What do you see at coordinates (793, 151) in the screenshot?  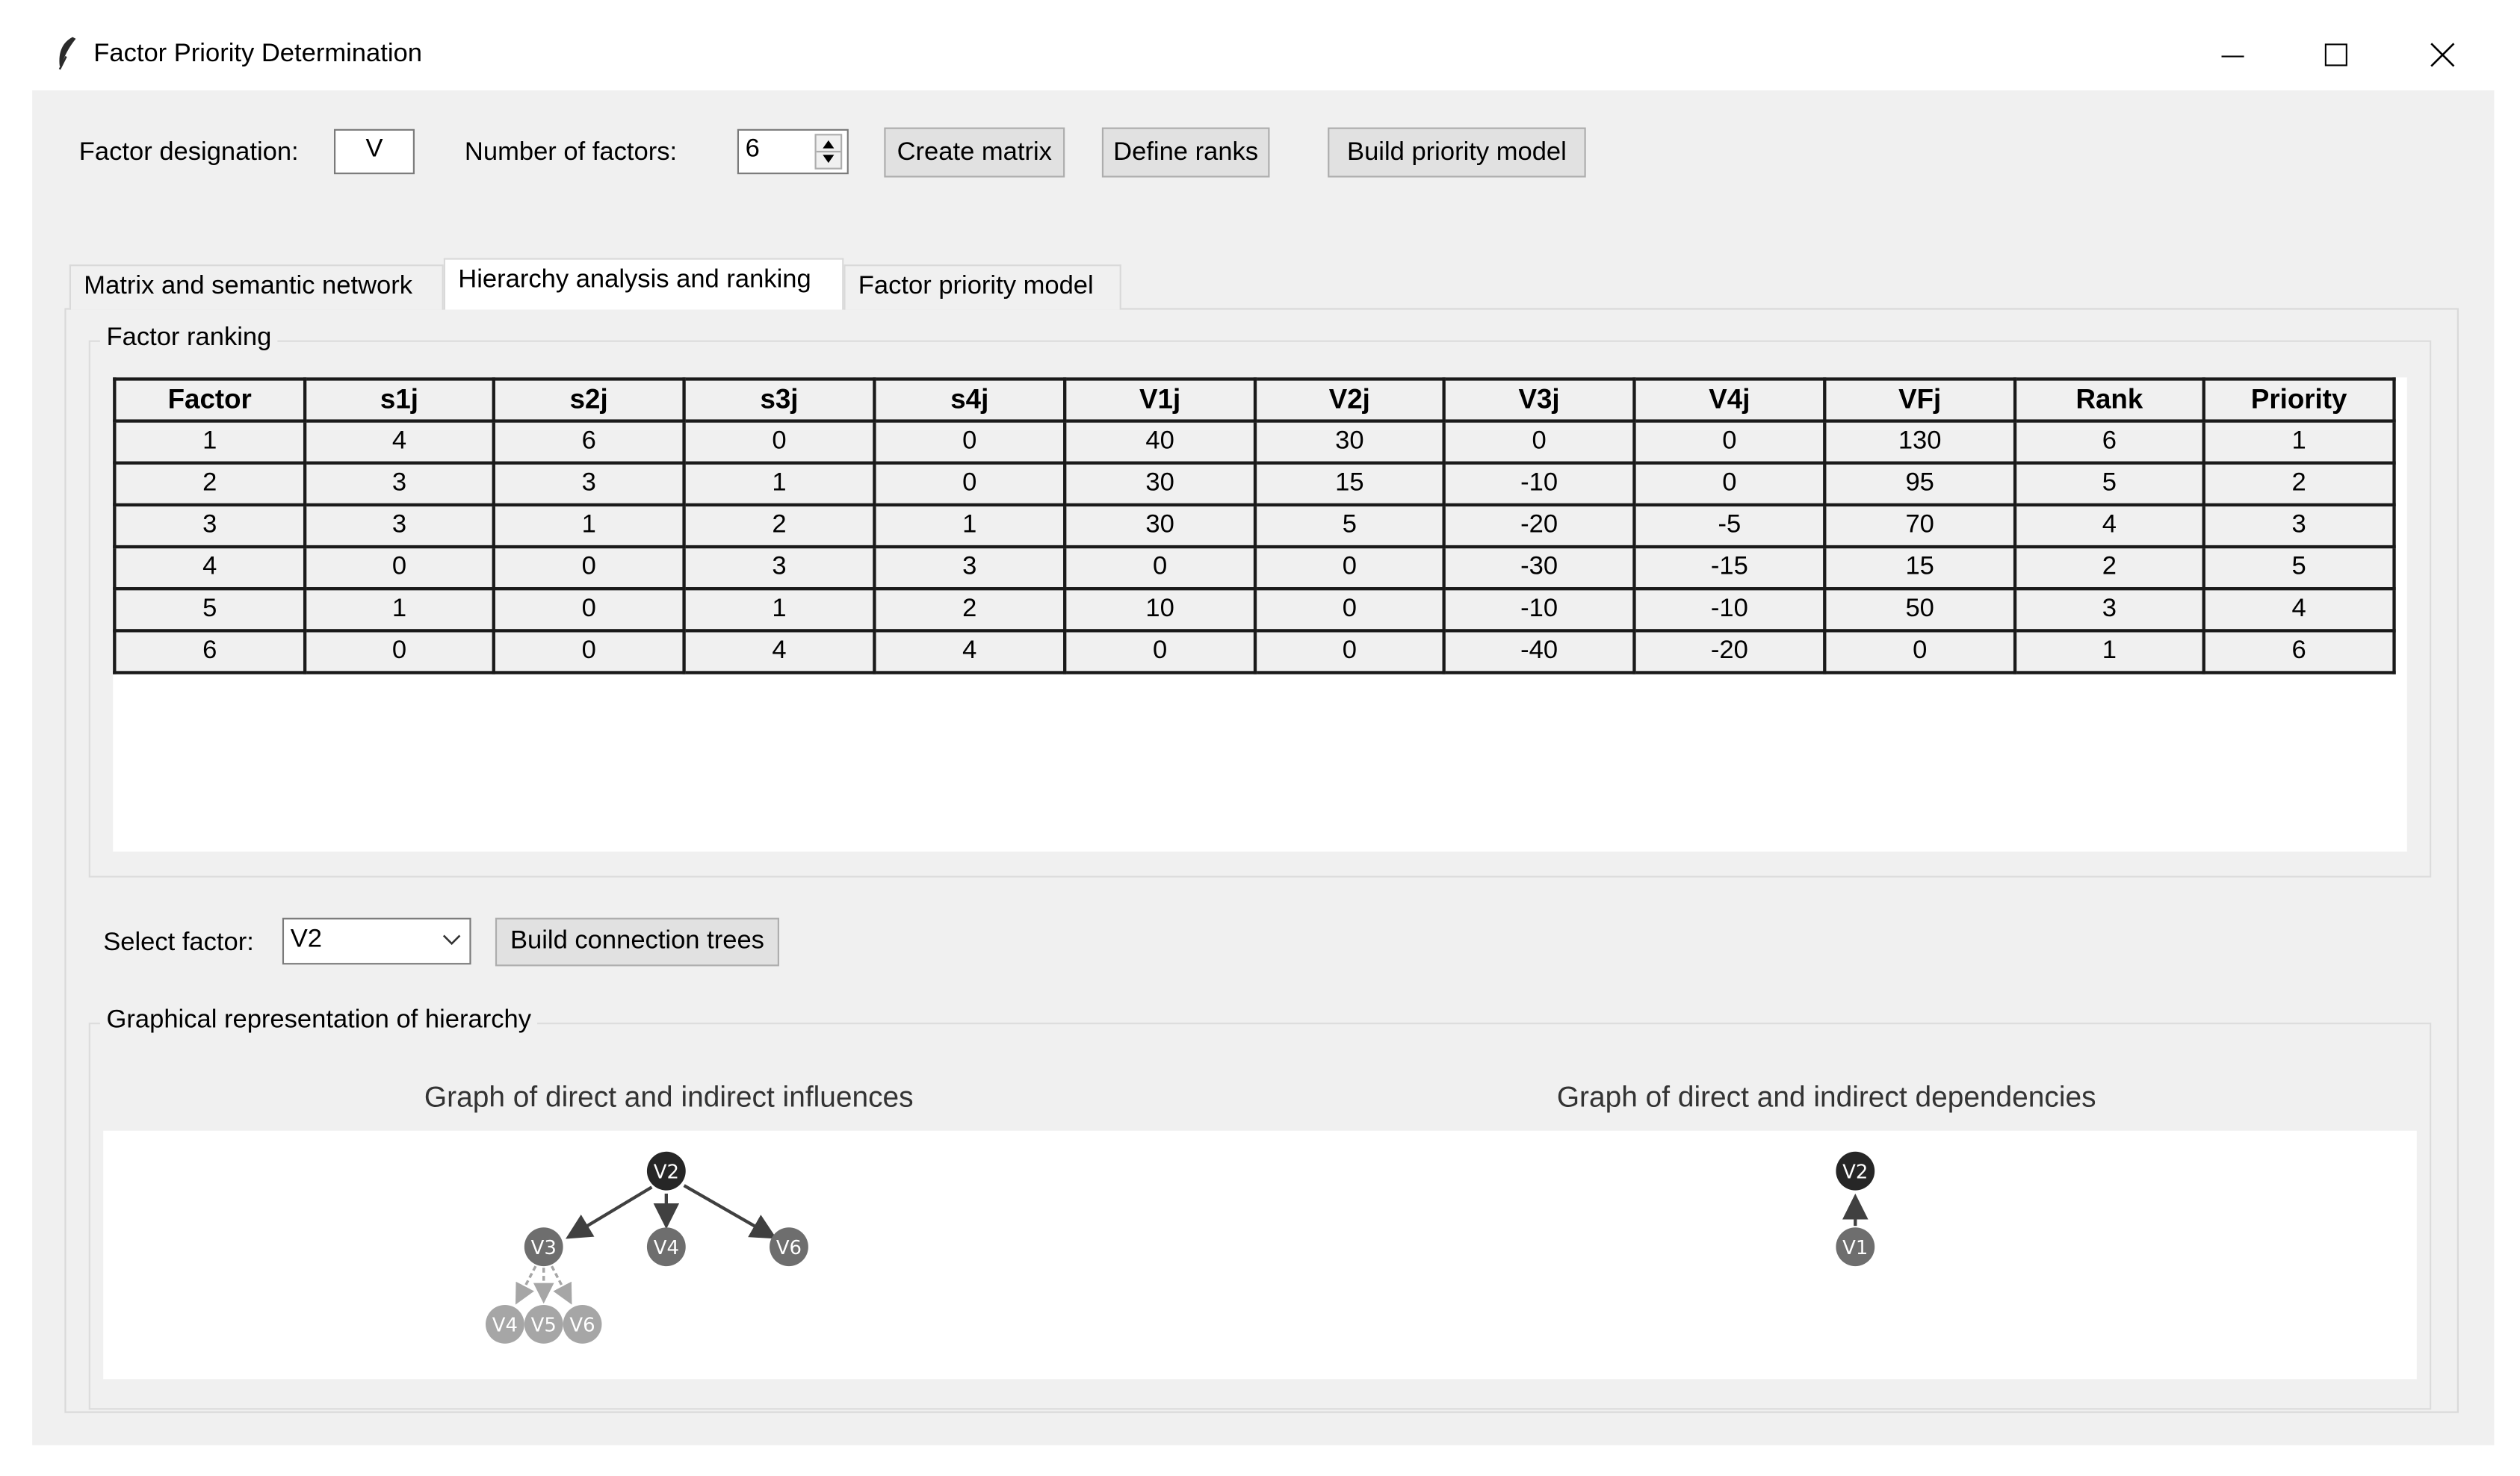 I see `factor-count-spinbox: 6` at bounding box center [793, 151].